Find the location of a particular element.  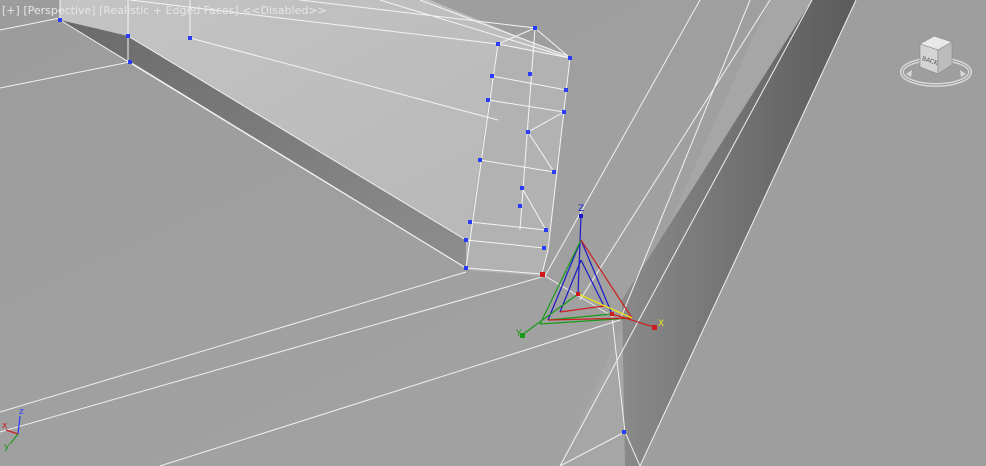

gizmo-z-handle is located at coordinates (581, 216).